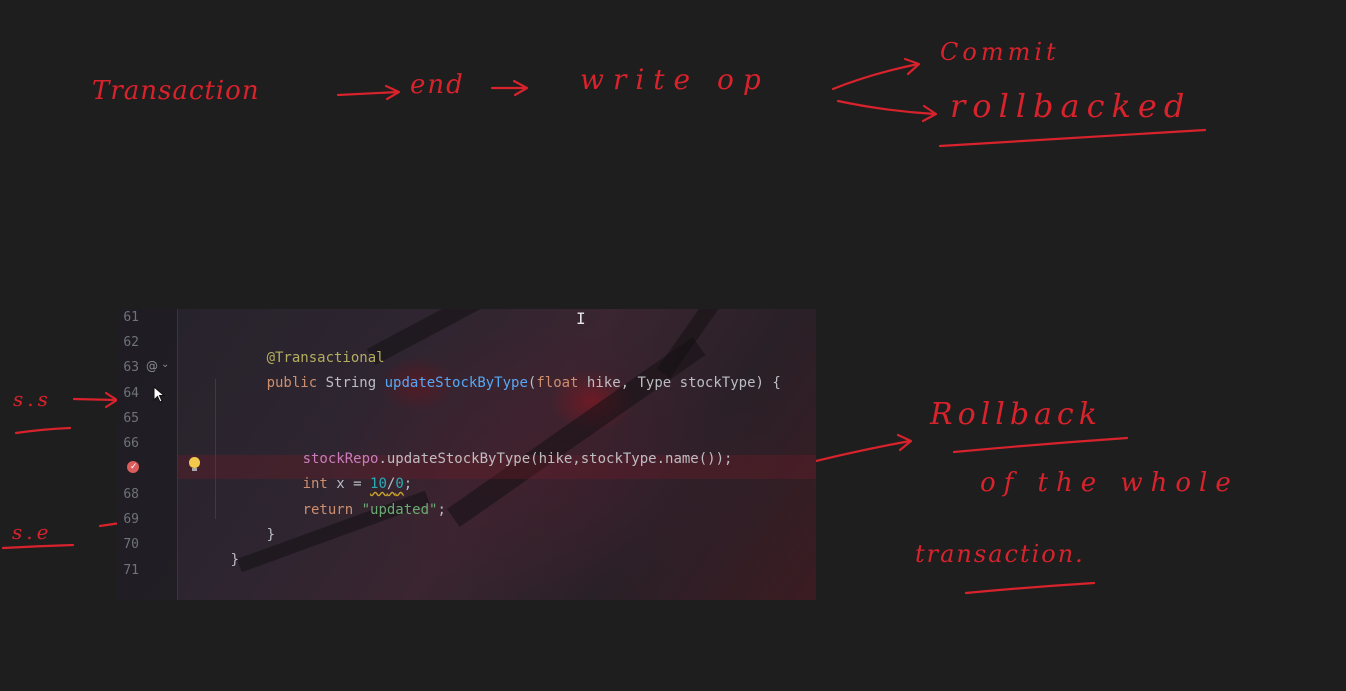 This screenshot has height=691, width=1346. What do you see at coordinates (152, 366) in the screenshot?
I see `override-at-icon: @` at bounding box center [152, 366].